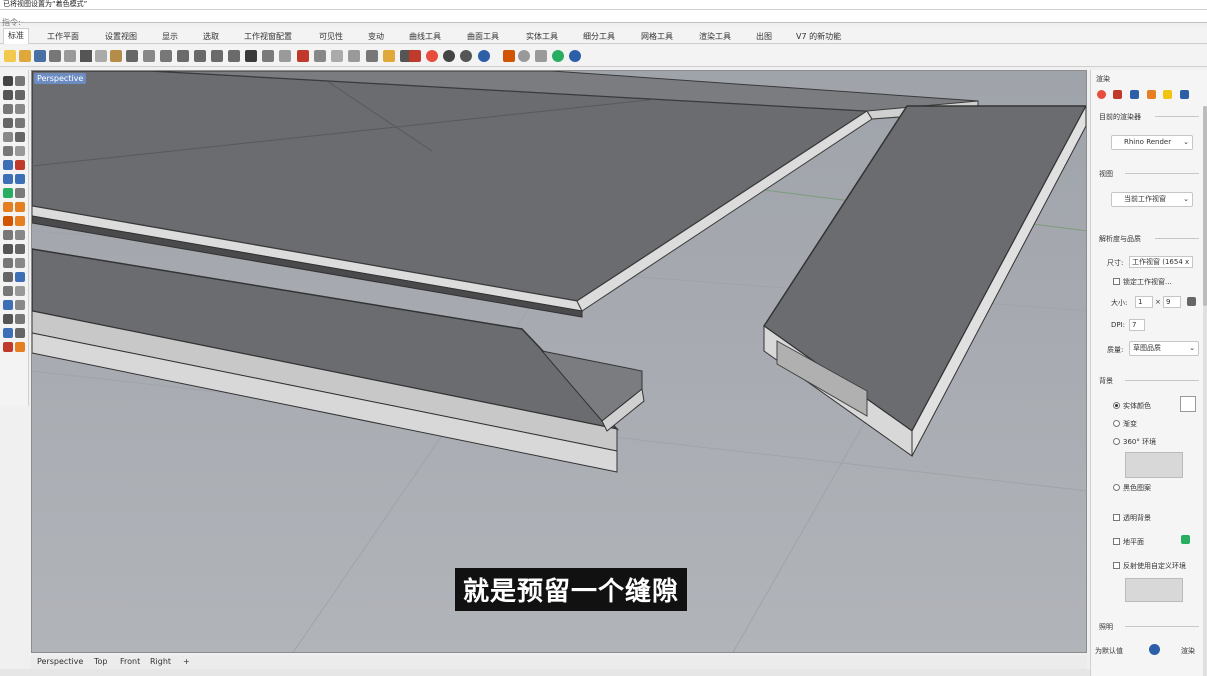 This screenshot has width=1207, height=676. I want to click on curve-tool-icon, so click(20, 95).